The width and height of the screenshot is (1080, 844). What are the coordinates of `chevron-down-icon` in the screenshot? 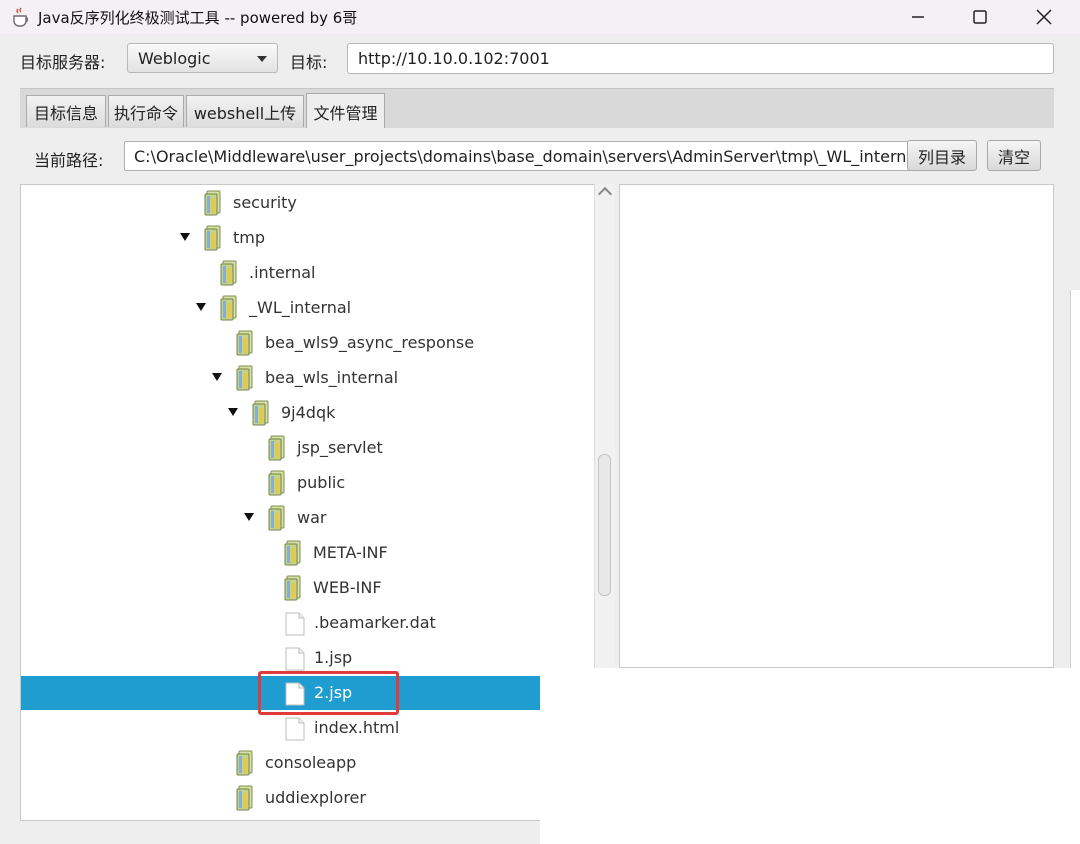 It's located at (262, 59).